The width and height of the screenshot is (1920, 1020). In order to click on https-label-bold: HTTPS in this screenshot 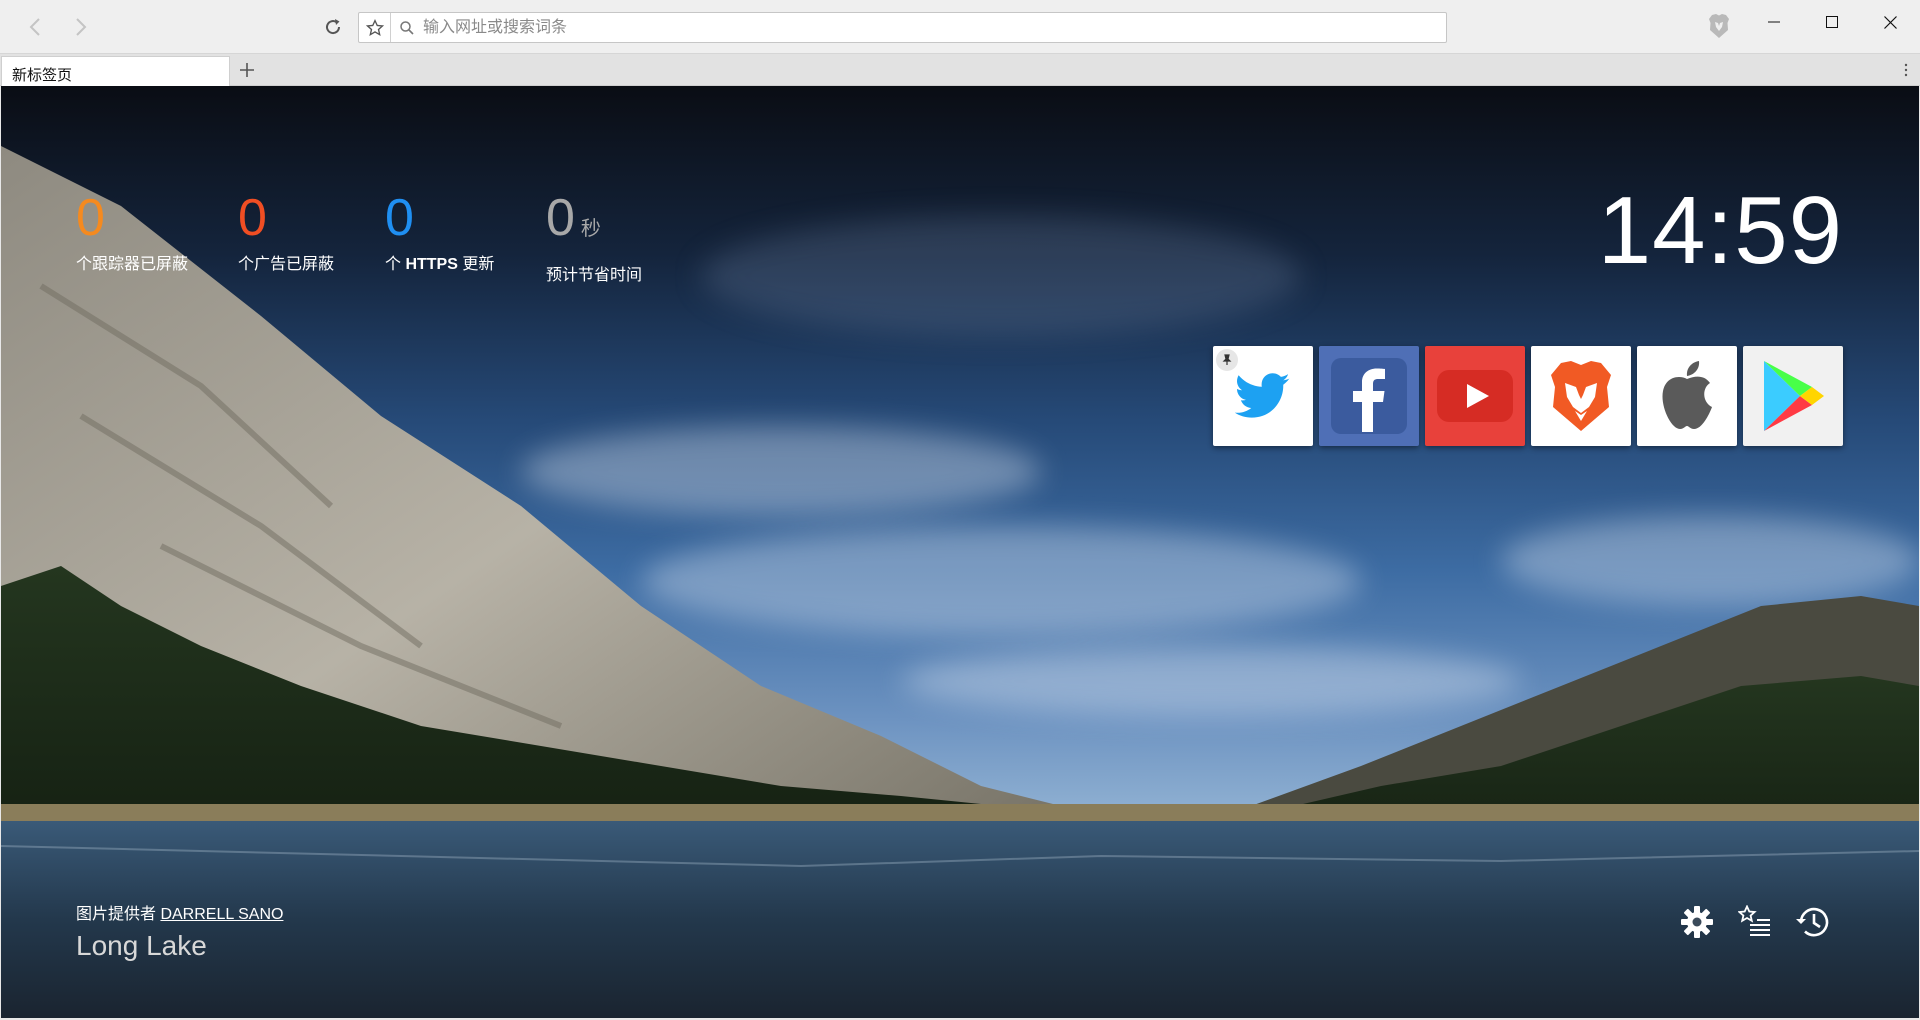, I will do `click(431, 264)`.